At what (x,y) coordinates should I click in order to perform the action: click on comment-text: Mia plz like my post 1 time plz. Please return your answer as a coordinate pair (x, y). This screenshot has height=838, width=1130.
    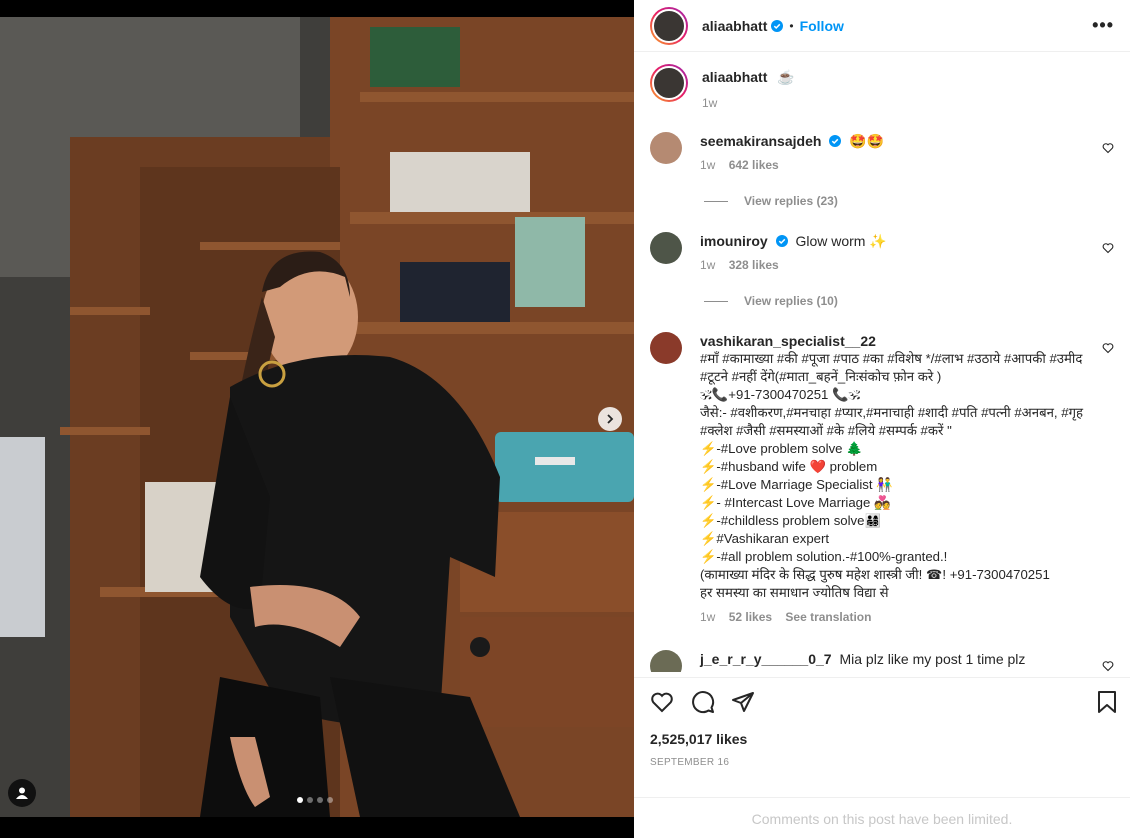
    Looking at the image, I should click on (932, 659).